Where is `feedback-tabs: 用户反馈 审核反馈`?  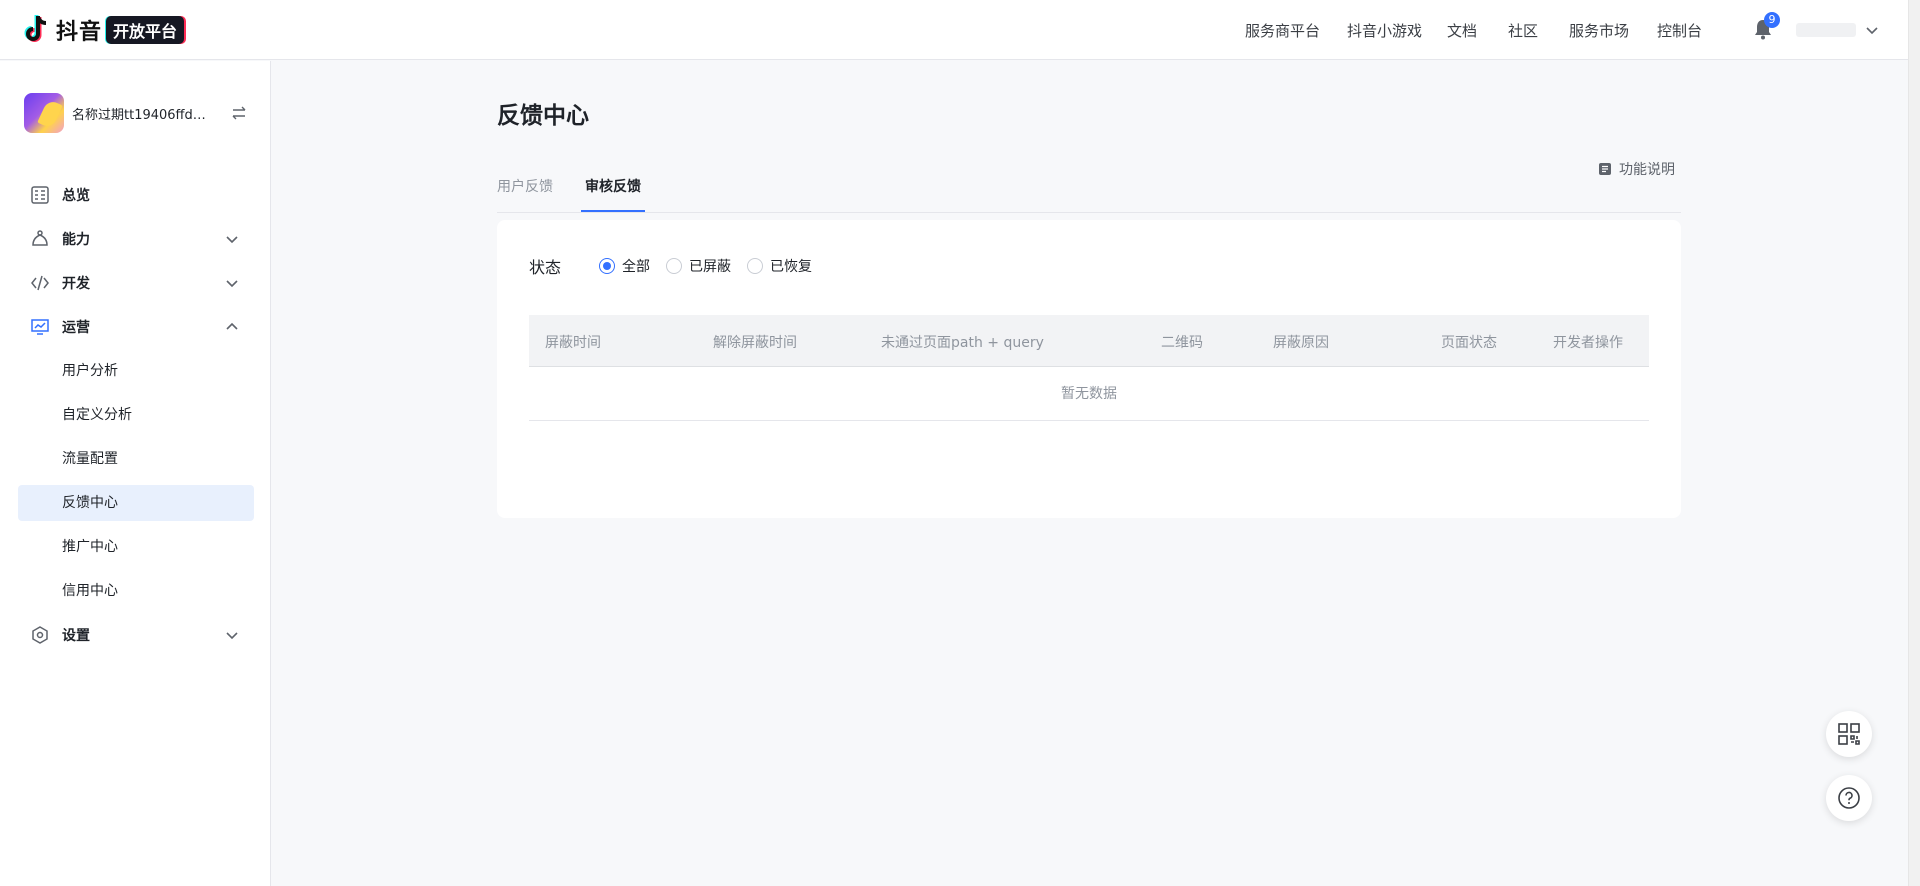
feedback-tabs: 用户反馈 审核反馈 is located at coordinates (1089, 191).